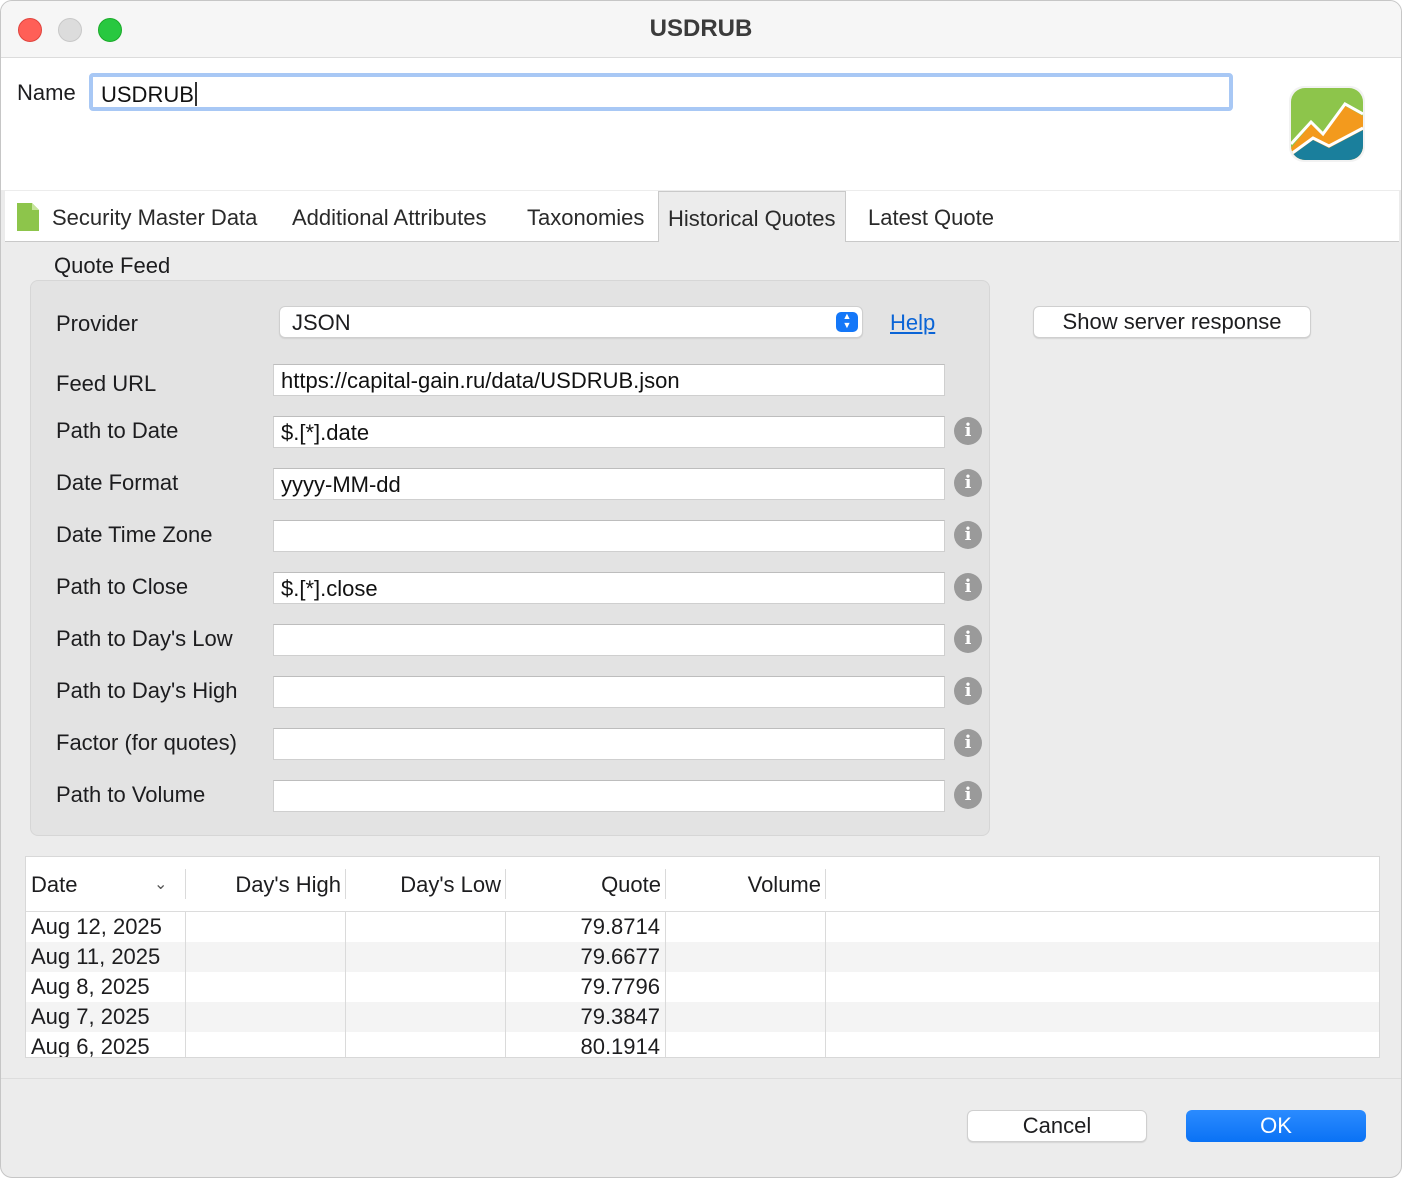 Image resolution: width=1402 pixels, height=1178 pixels. What do you see at coordinates (28, 217) in the screenshot?
I see `document-icon` at bounding box center [28, 217].